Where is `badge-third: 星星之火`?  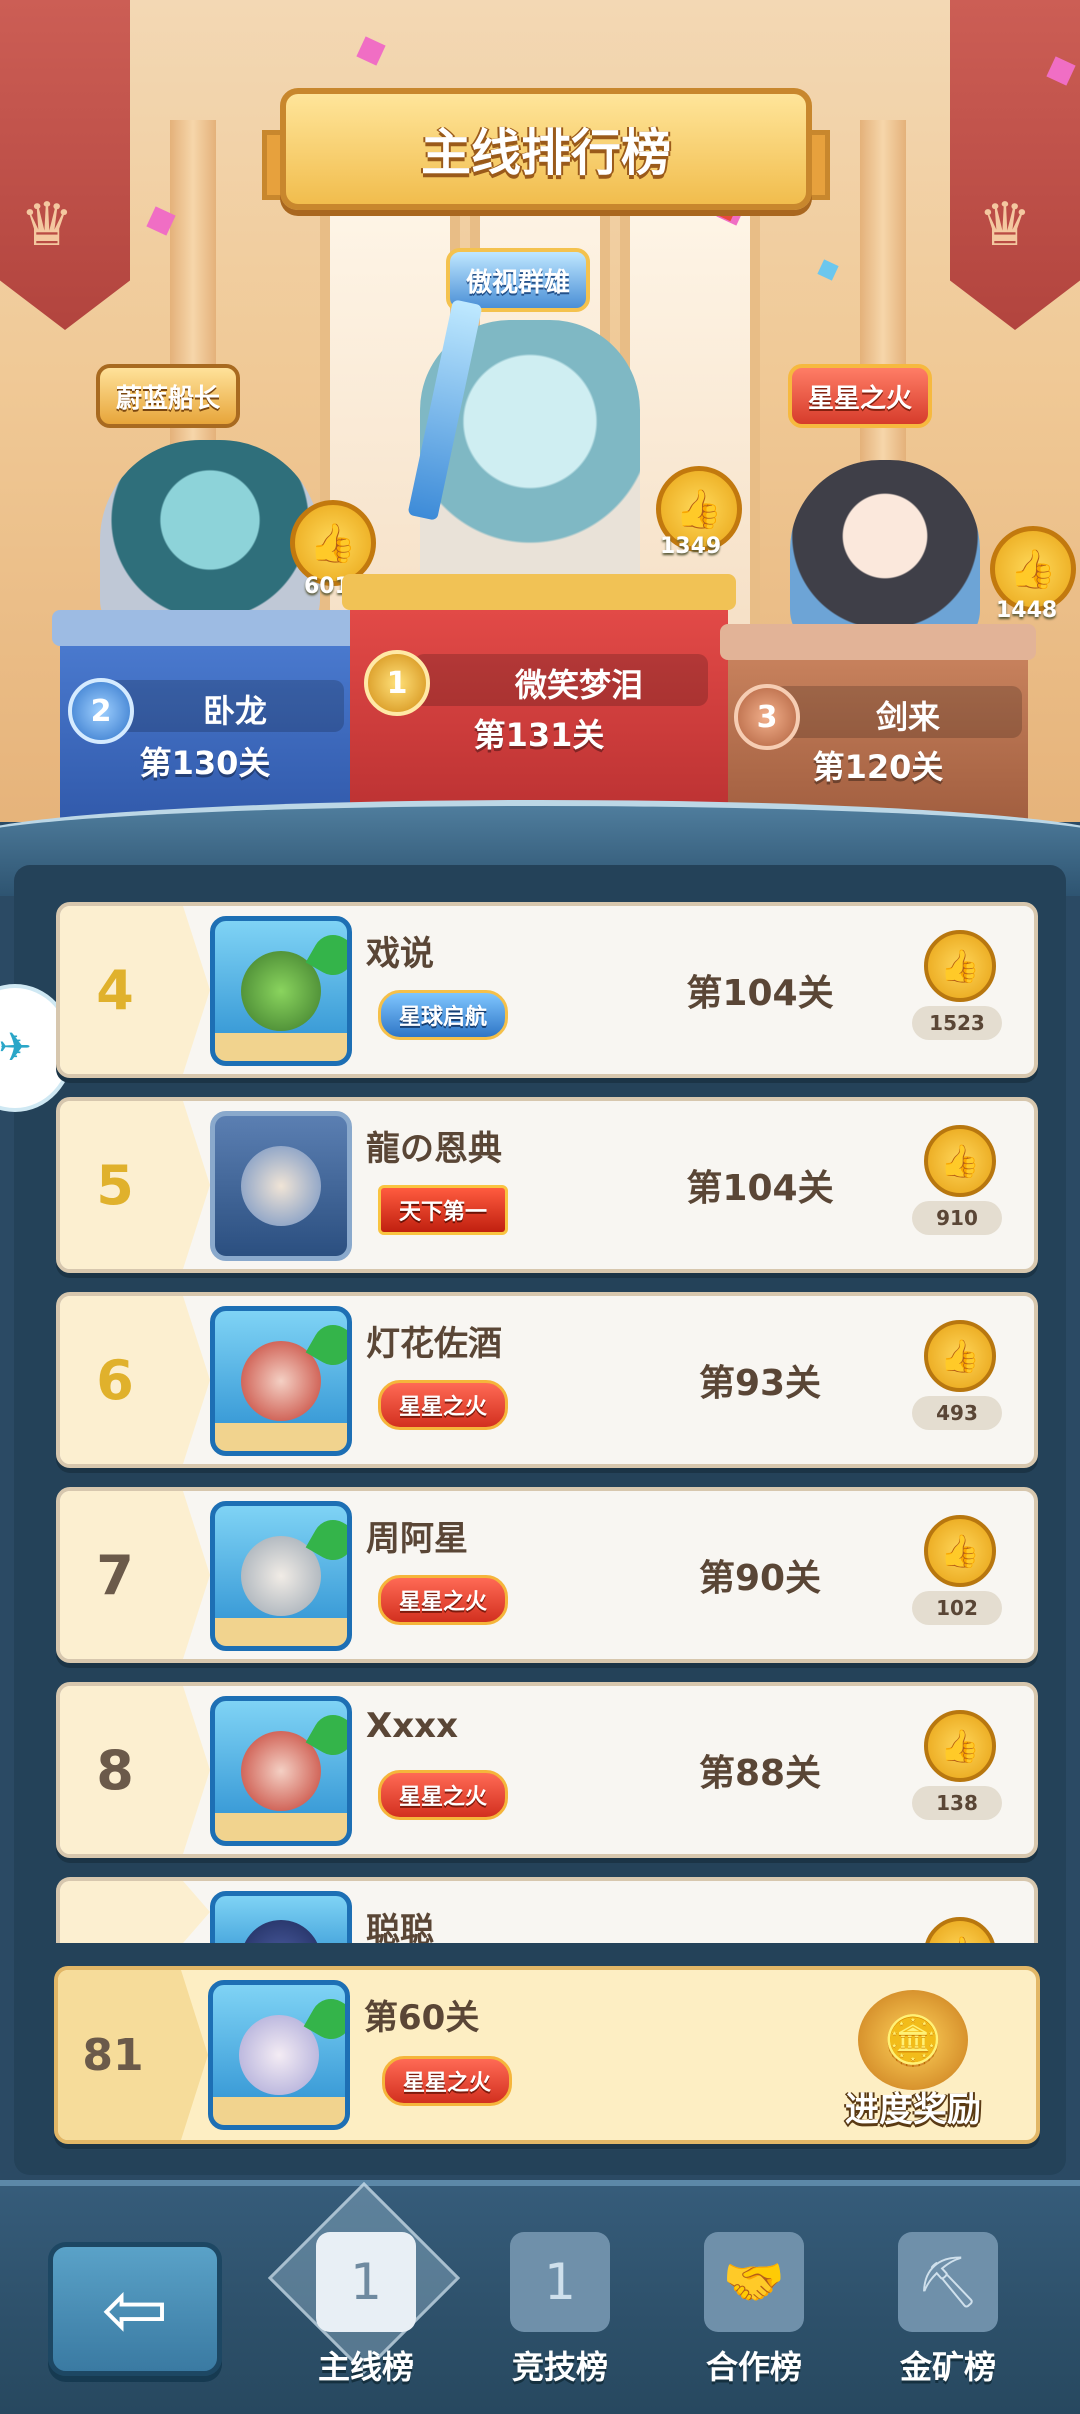
badge-third: 星星之火 is located at coordinates (860, 396).